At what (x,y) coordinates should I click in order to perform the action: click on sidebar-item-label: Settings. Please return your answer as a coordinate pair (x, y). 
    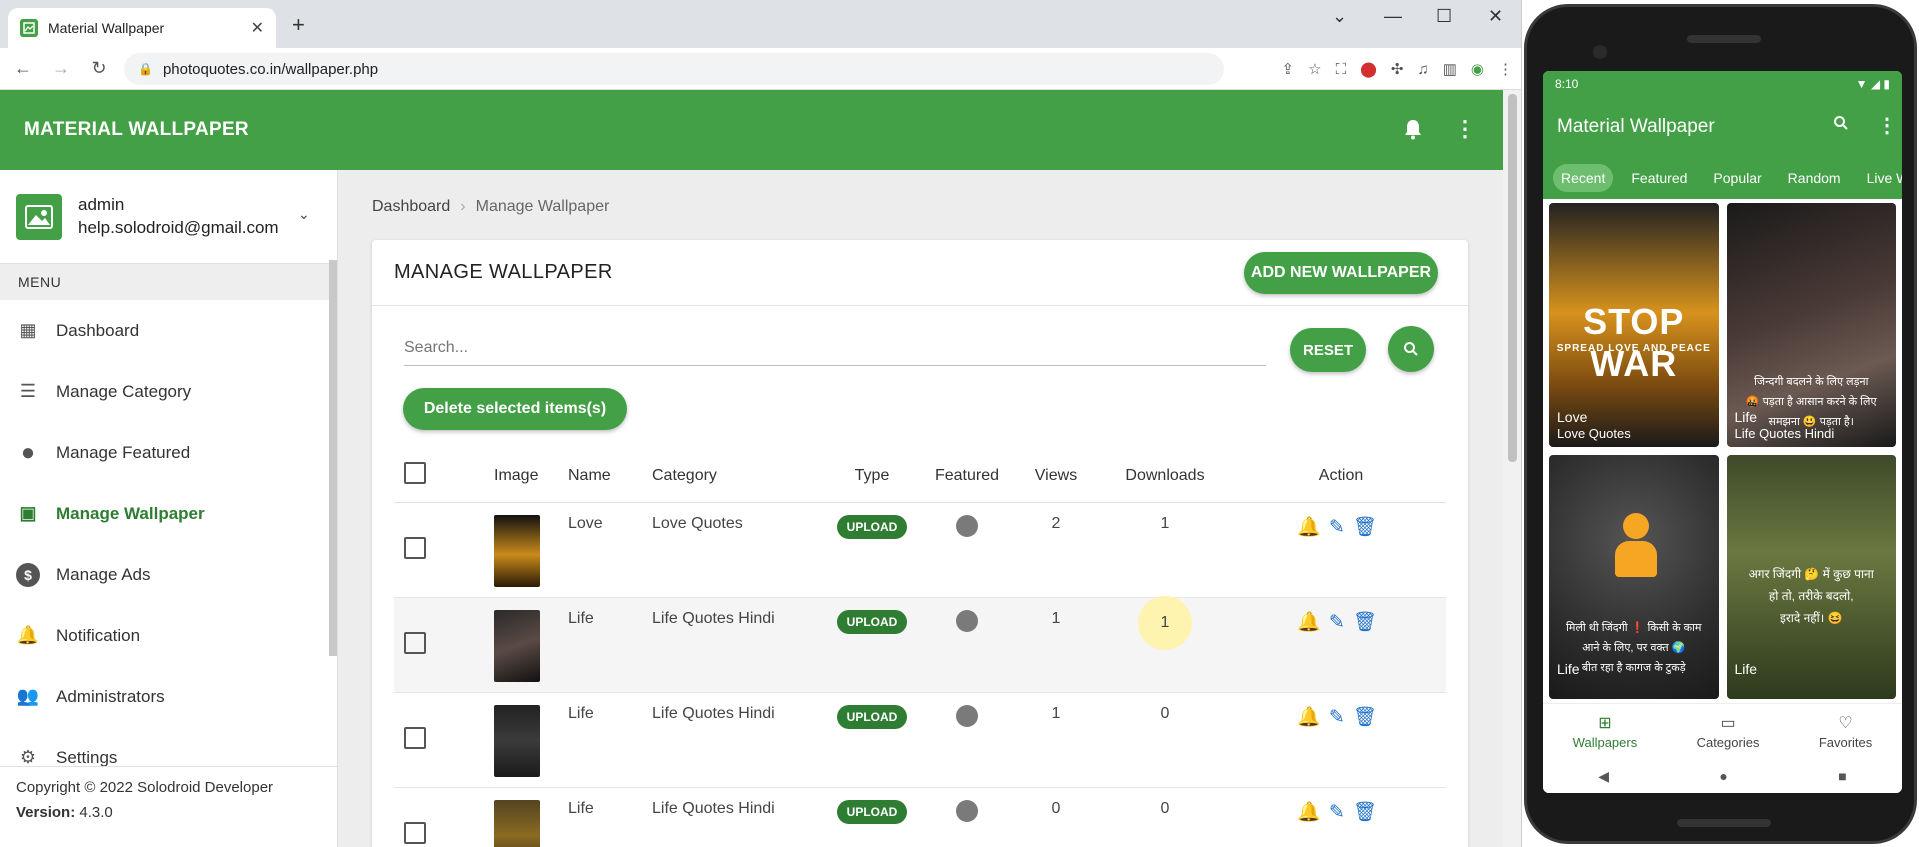
    Looking at the image, I should click on (87, 757).